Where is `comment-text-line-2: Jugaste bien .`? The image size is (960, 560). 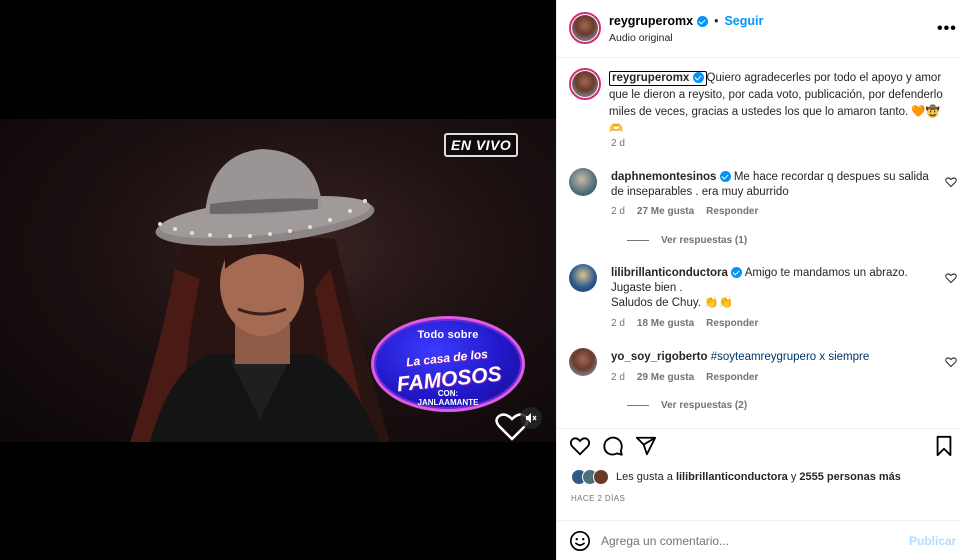 comment-text-line-2: Jugaste bien . is located at coordinates (647, 288).